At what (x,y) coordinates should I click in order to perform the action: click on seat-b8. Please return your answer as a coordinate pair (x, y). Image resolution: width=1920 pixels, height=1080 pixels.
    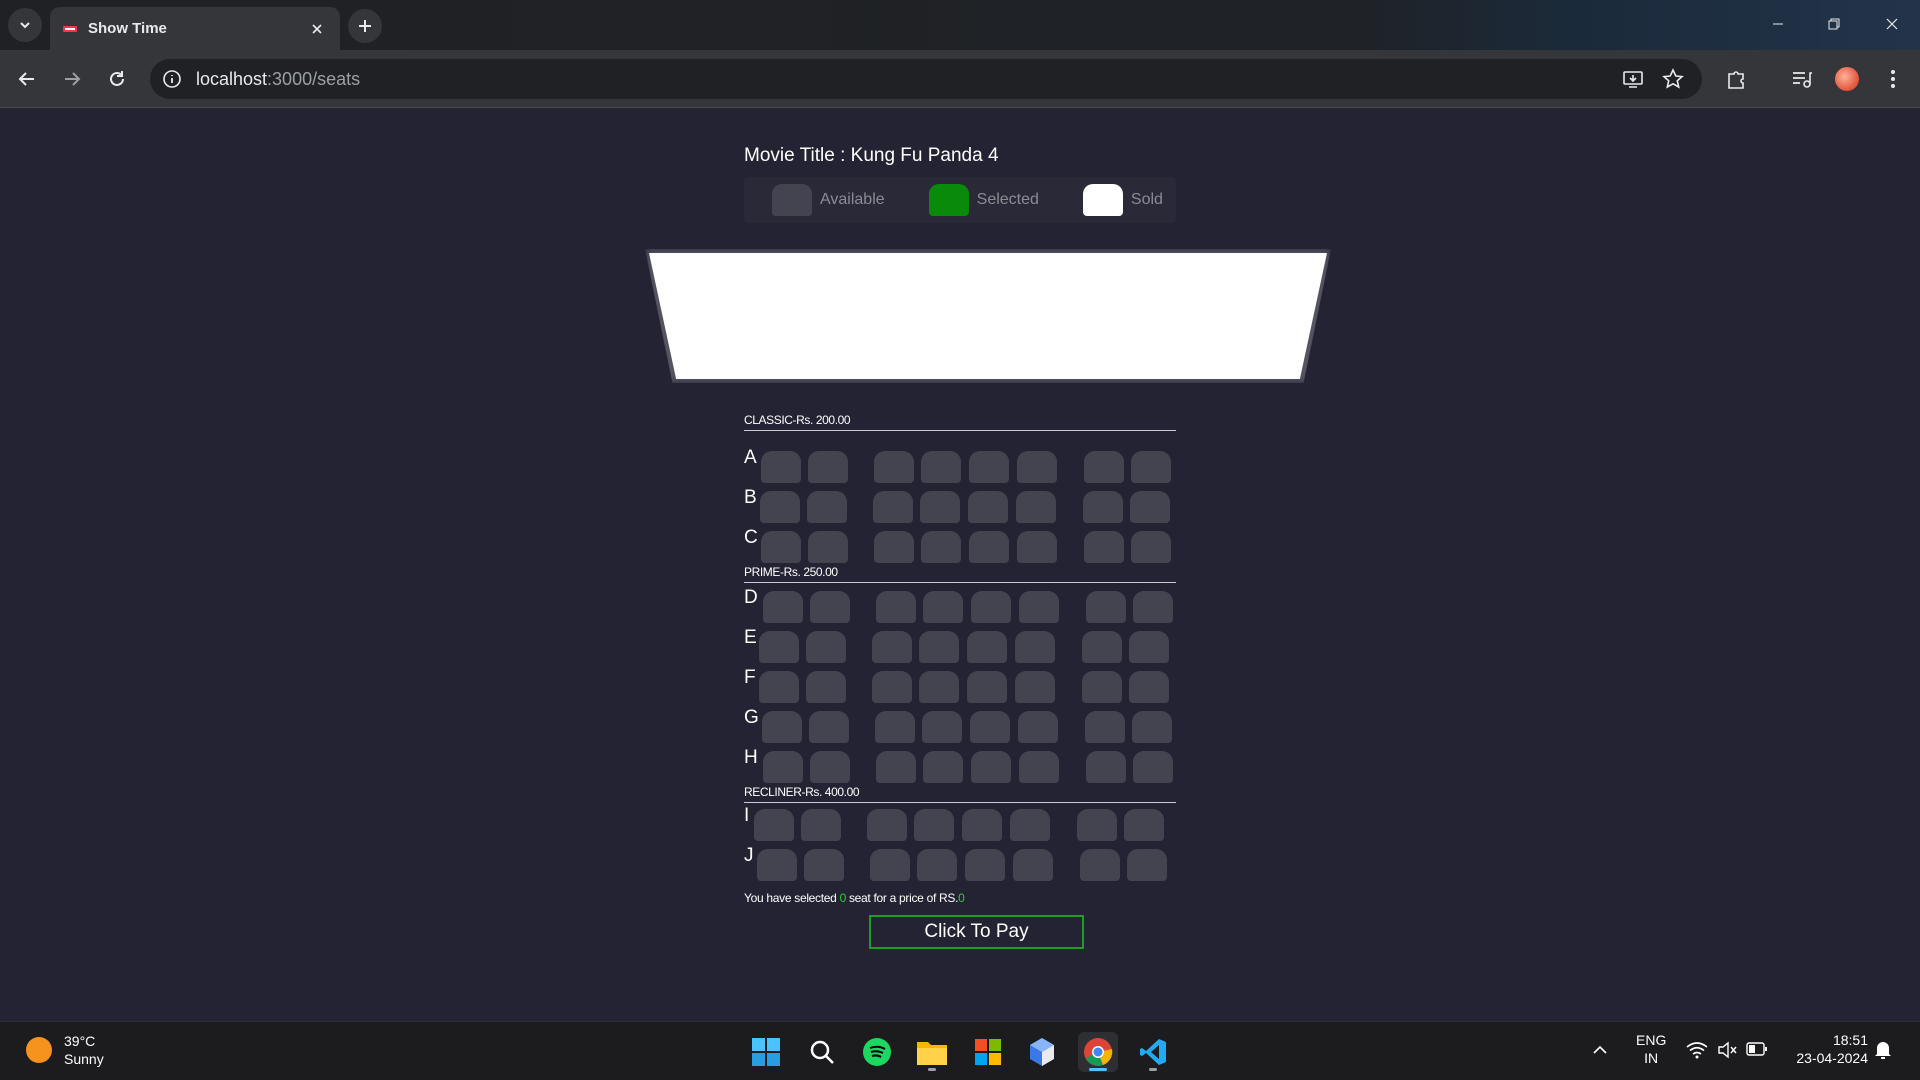
    Looking at the image, I should click on (1150, 507).